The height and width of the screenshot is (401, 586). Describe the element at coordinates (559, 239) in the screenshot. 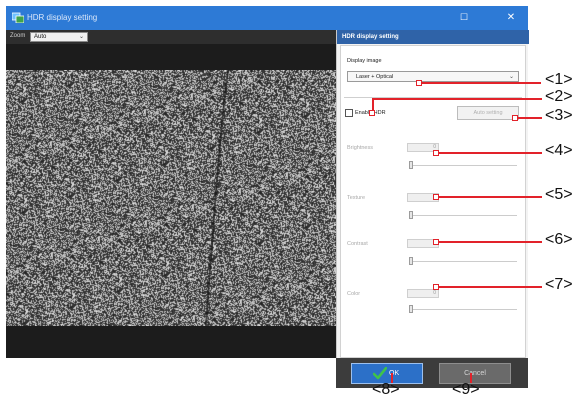

I see `callout-6: <6>` at that location.